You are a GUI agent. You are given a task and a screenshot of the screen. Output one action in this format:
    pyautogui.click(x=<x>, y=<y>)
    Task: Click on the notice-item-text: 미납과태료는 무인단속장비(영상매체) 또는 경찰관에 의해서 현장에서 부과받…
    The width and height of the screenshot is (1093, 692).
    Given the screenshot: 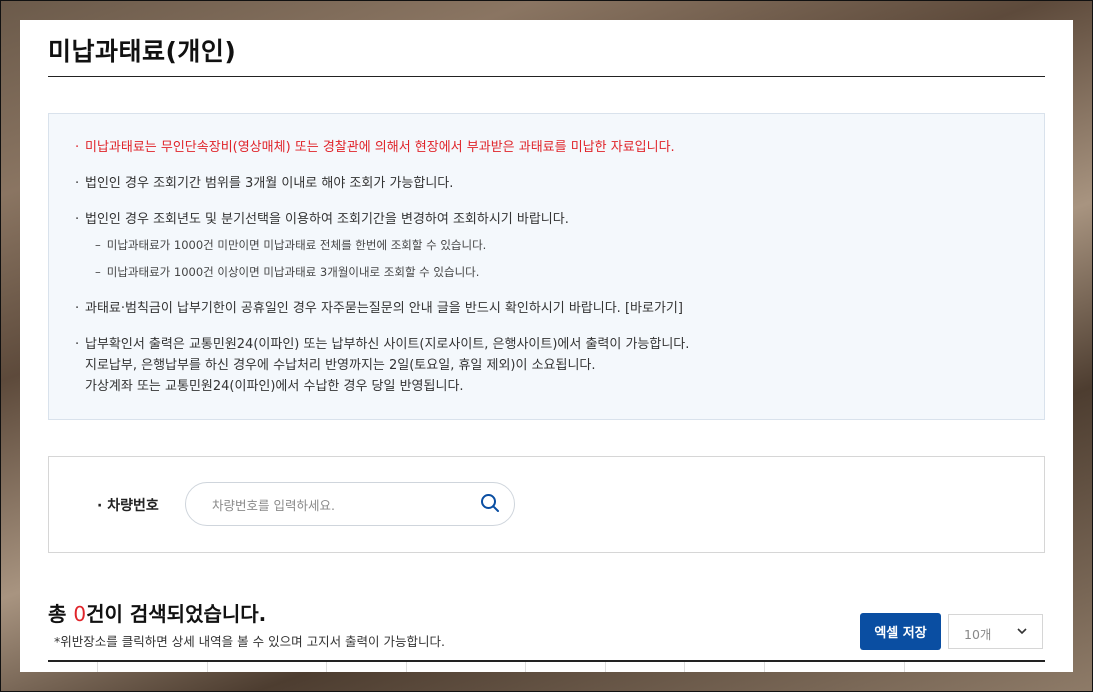 What is the action you would take?
    pyautogui.click(x=380, y=147)
    